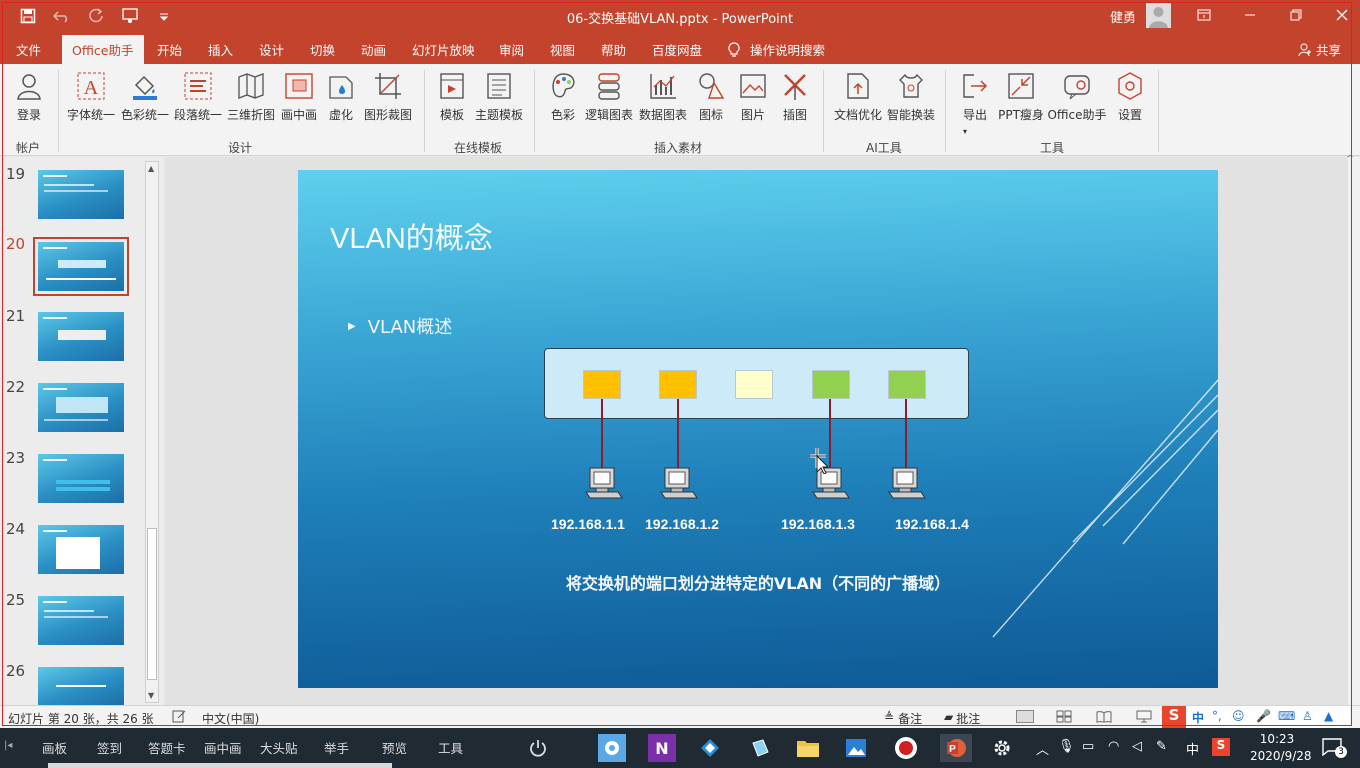  Describe the element at coordinates (776, 49) in the screenshot. I see `tell-me-search: 操作说明搜索` at that location.